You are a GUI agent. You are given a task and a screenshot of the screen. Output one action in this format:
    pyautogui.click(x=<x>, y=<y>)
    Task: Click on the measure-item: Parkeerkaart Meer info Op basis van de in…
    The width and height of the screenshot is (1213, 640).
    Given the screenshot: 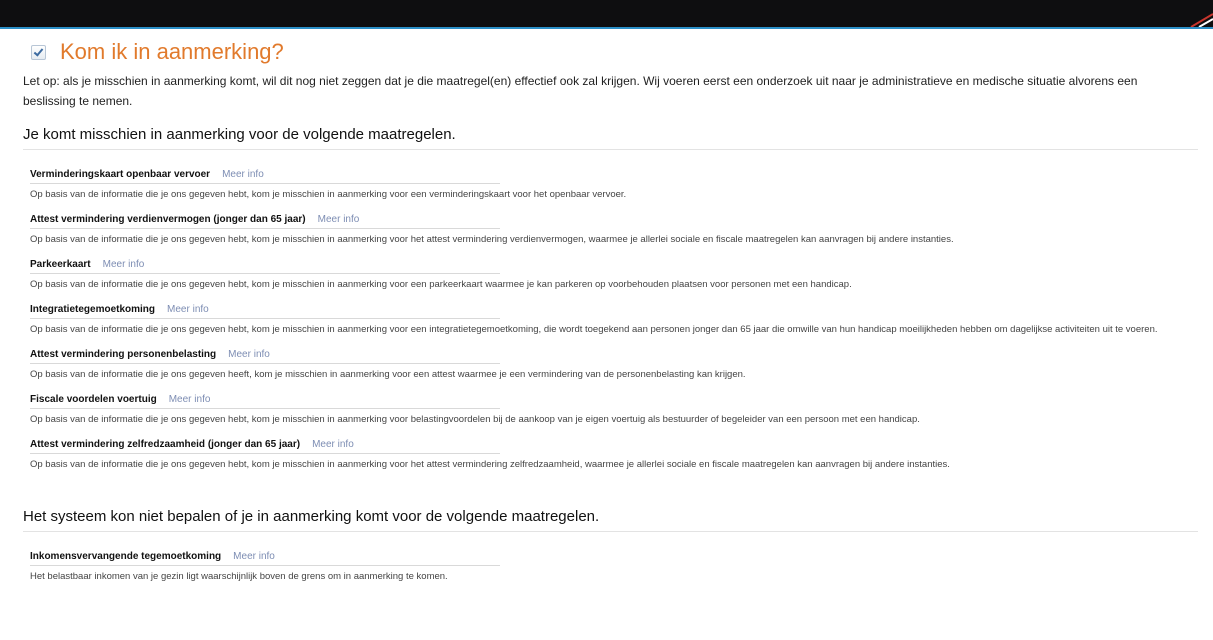 What is the action you would take?
    pyautogui.click(x=614, y=272)
    